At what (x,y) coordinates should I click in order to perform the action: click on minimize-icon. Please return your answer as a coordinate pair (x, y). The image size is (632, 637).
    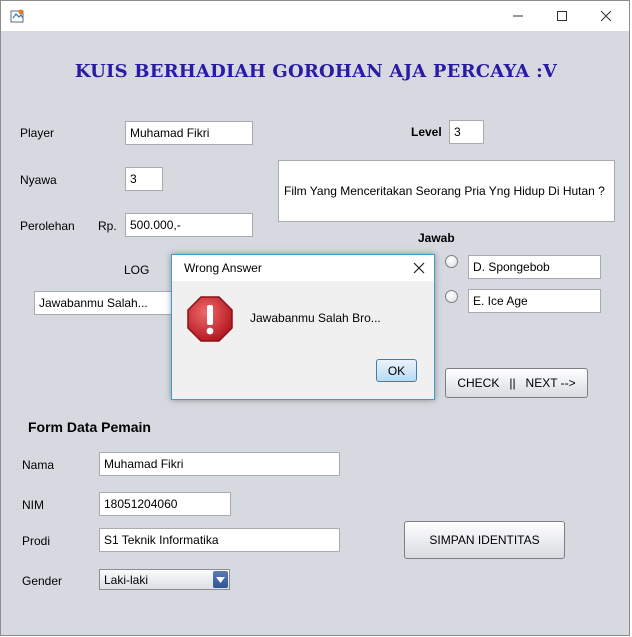
    Looking at the image, I should click on (518, 16).